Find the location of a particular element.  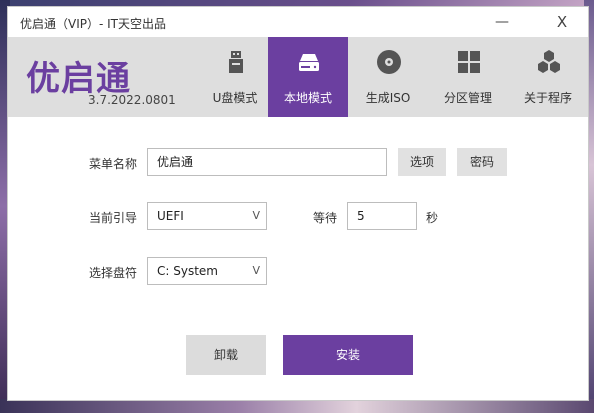

tab-label: 生成ISO is located at coordinates (388, 98).